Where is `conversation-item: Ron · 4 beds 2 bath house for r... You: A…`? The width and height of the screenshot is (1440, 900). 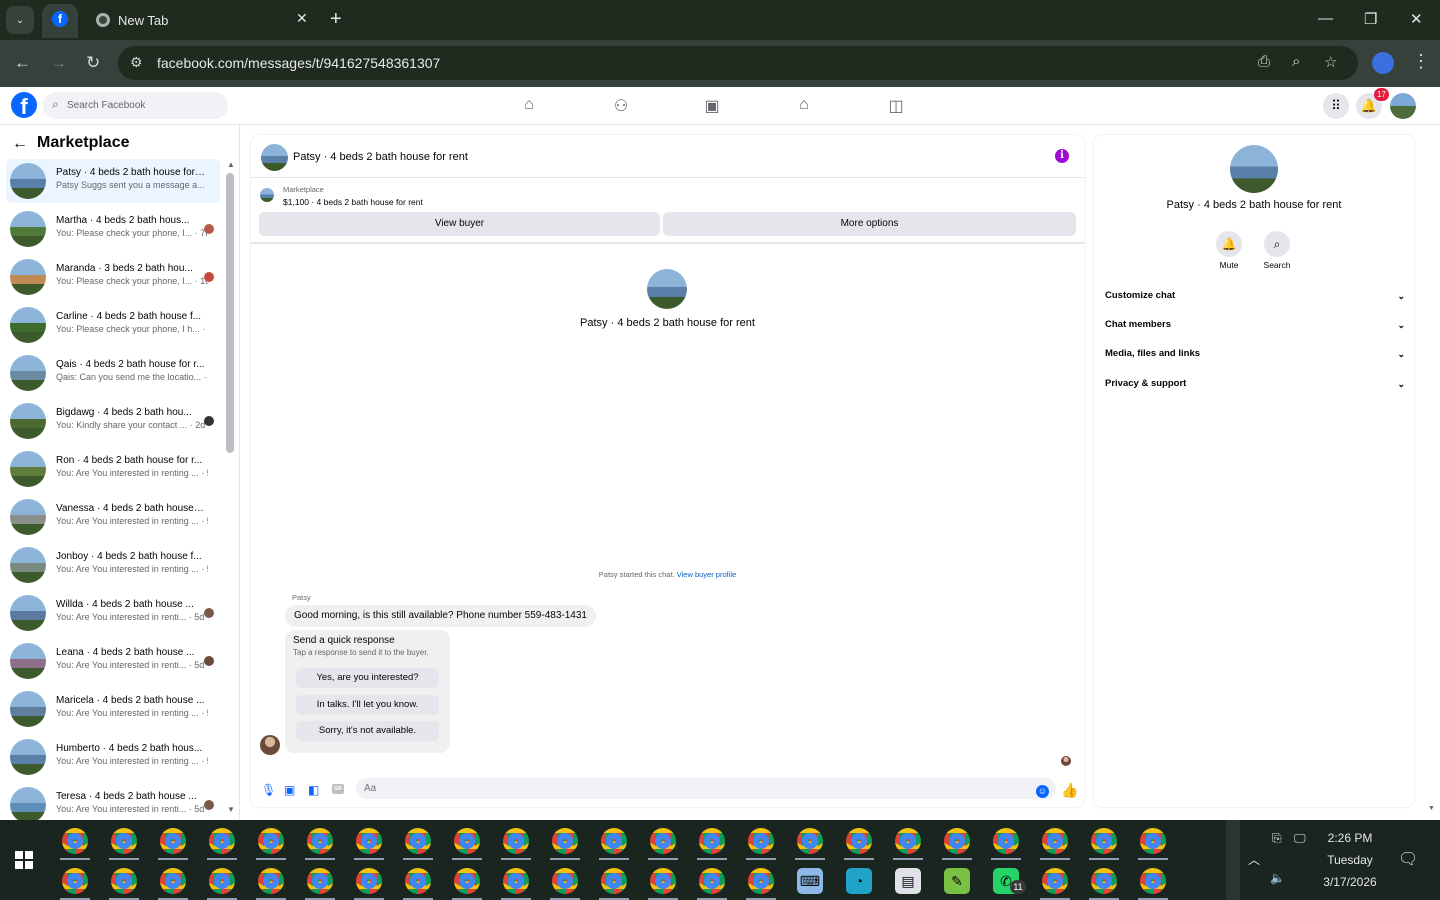 conversation-item: Ron · 4 beds 2 bath house for r... You: A… is located at coordinates (113, 469).